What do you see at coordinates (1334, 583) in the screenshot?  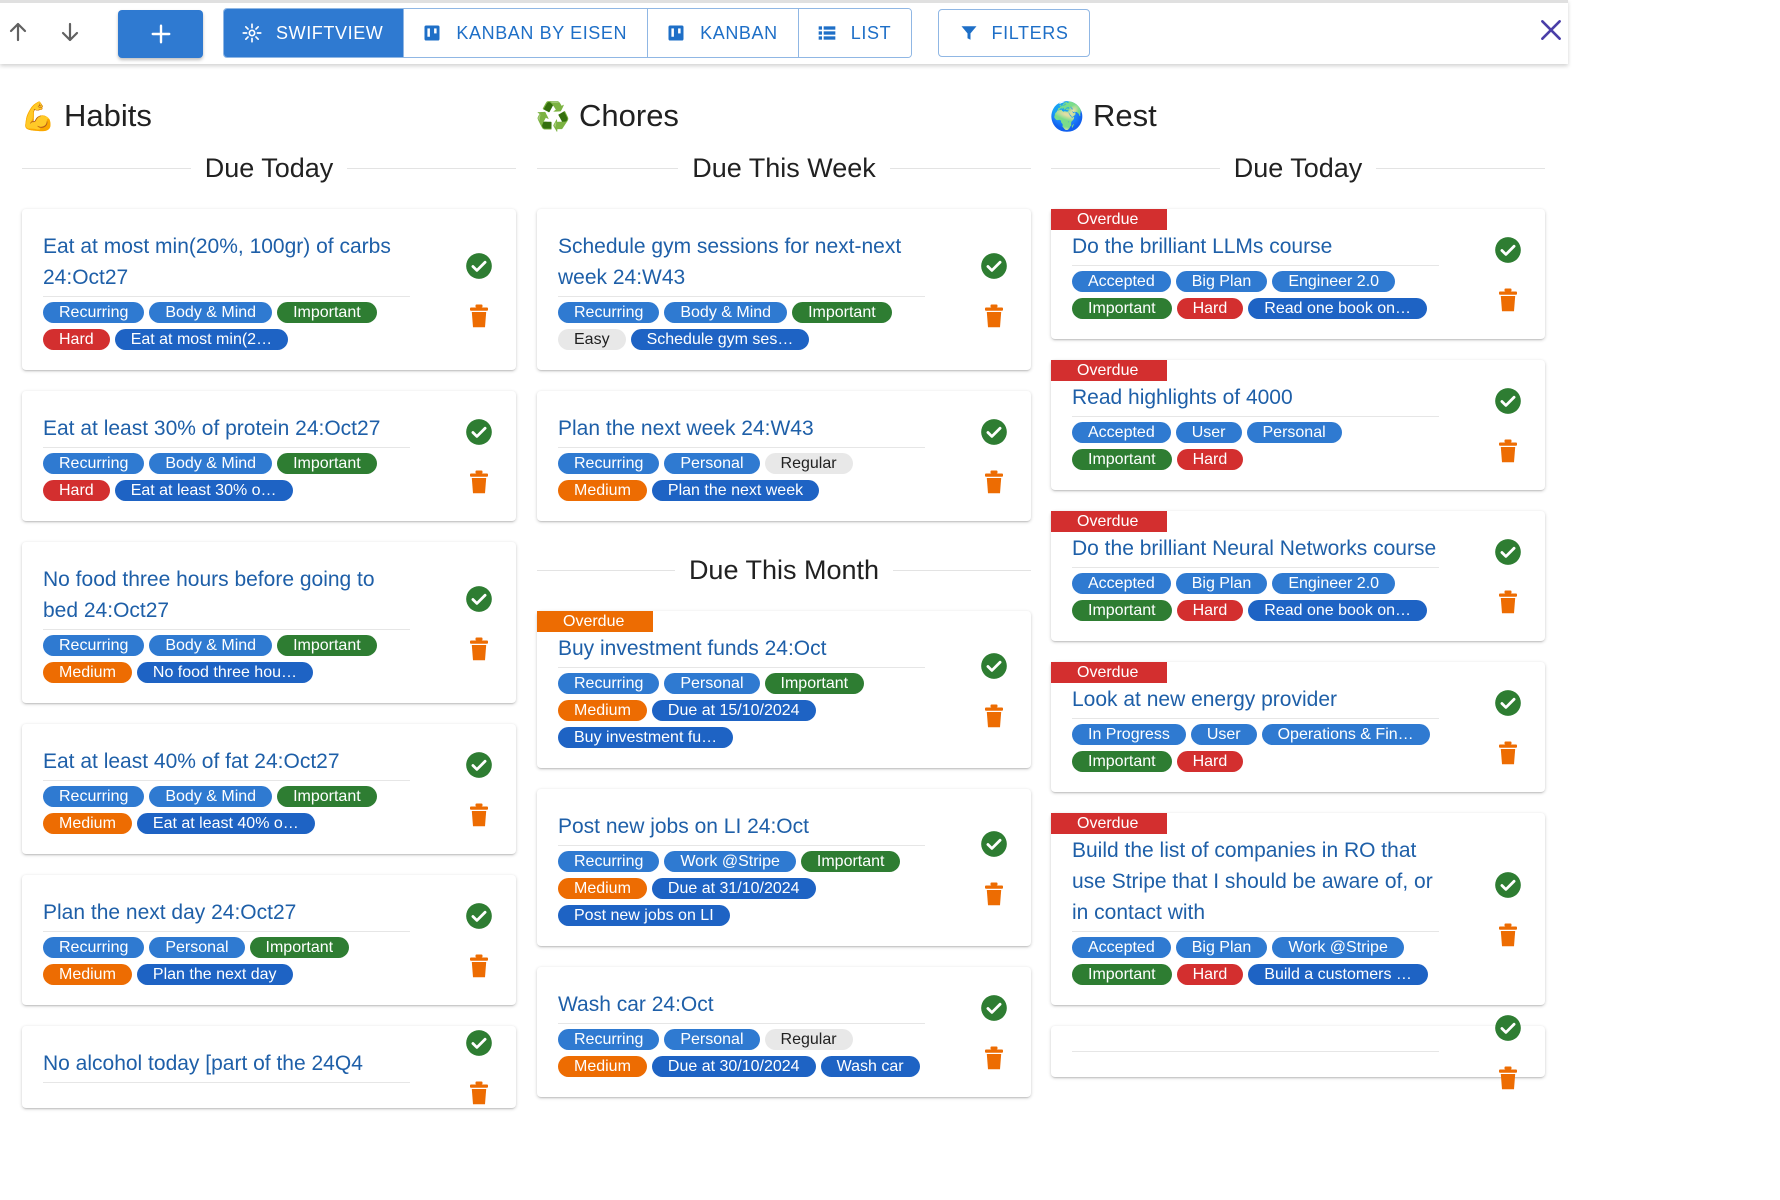 I see `tag-chip: Engineer 2.0` at bounding box center [1334, 583].